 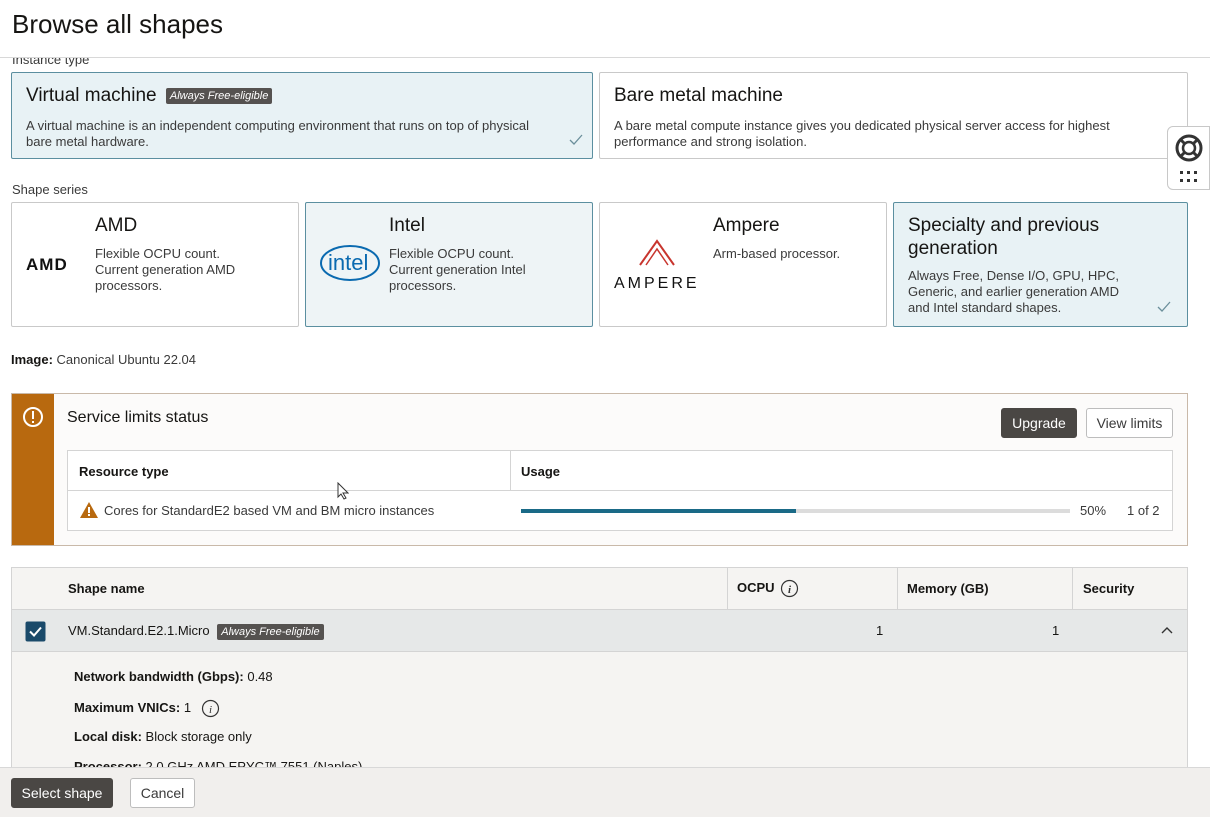 I want to click on page-header: Browse all shapes, so click(x=605, y=29).